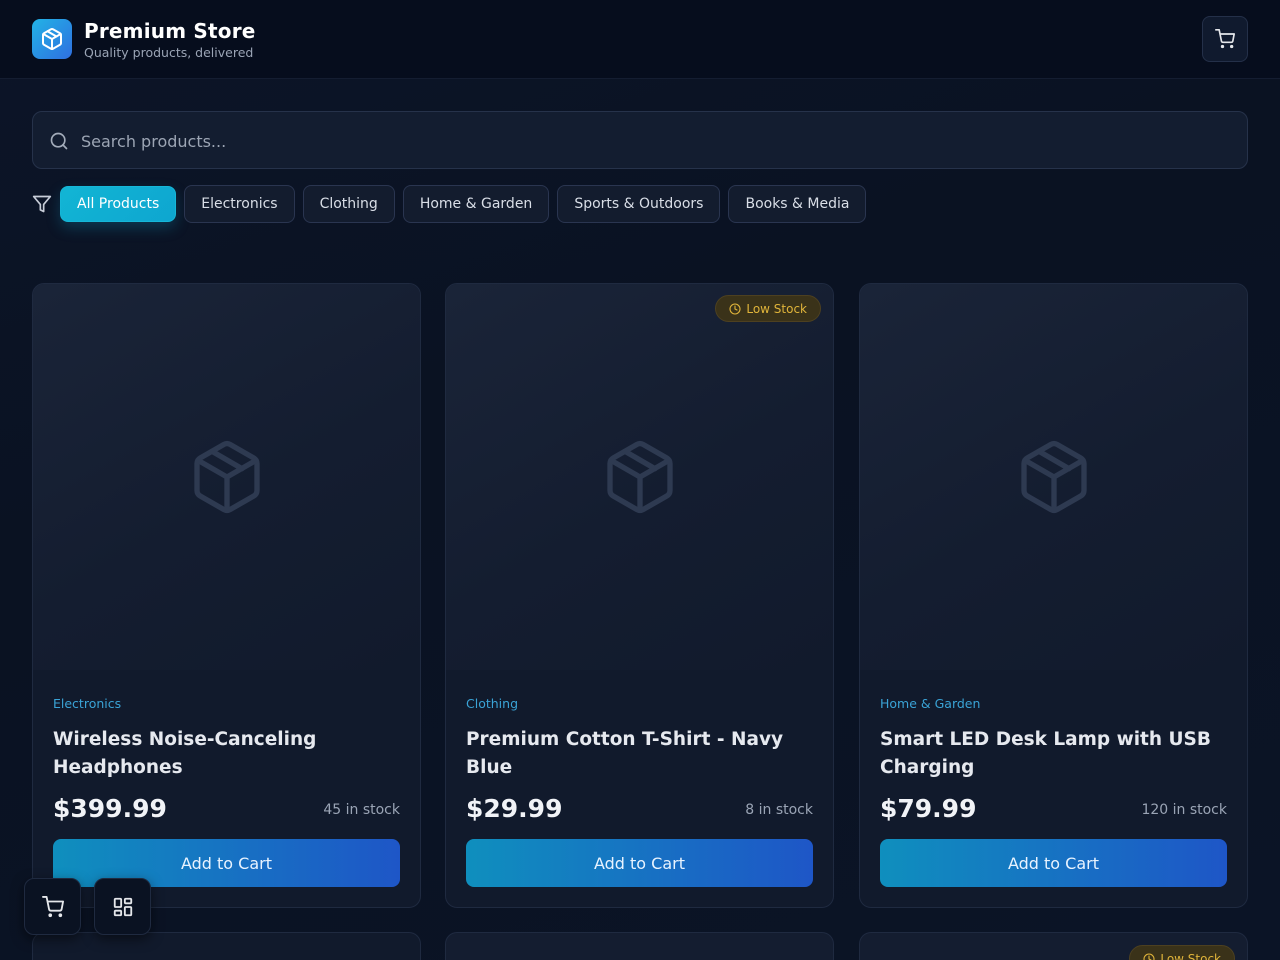 The image size is (1280, 960). Describe the element at coordinates (656, 141) in the screenshot. I see `search-input` at that location.